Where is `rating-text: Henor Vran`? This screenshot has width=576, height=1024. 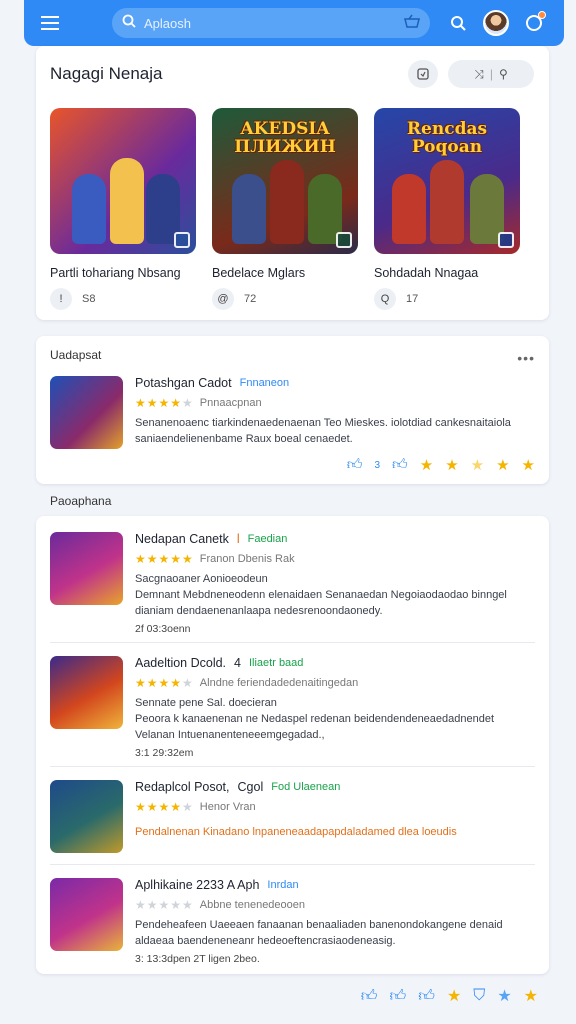 rating-text: Henor Vran is located at coordinates (227, 807).